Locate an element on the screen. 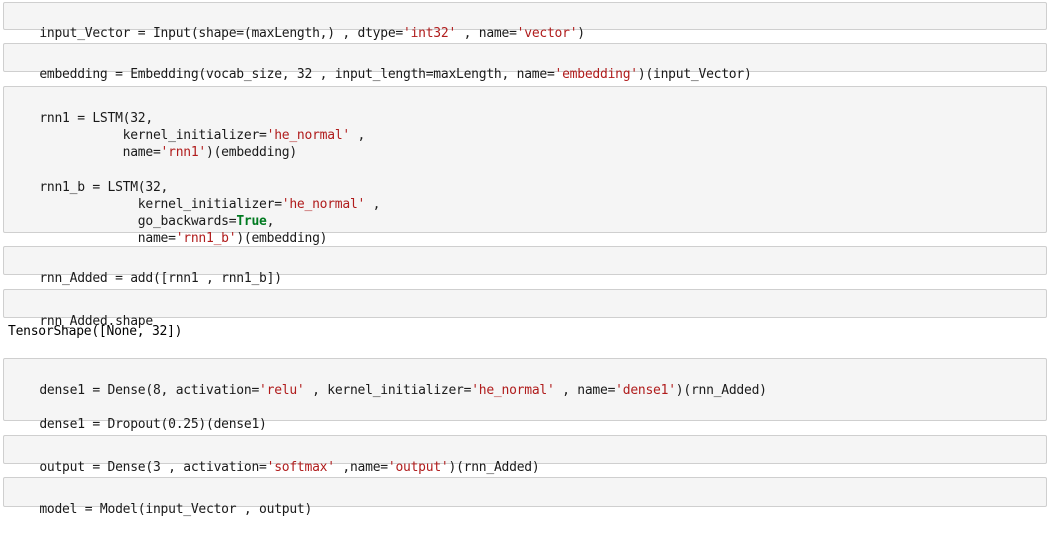  string-literal: 'softmax' is located at coordinates (300, 467).